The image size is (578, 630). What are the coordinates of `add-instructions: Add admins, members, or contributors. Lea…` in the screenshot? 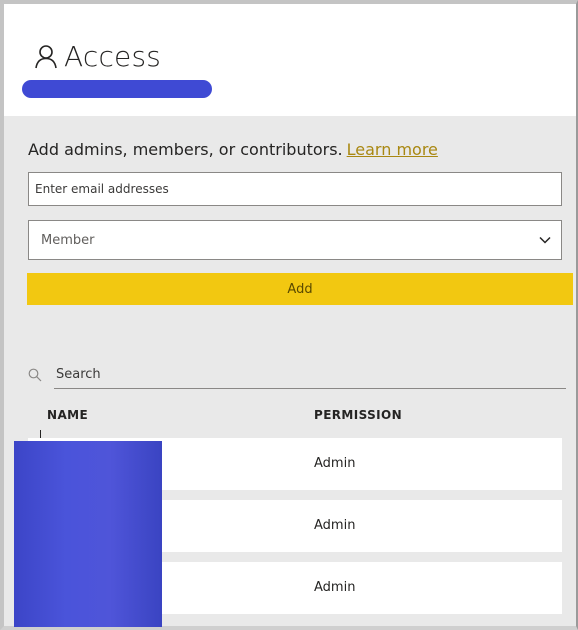 It's located at (233, 149).